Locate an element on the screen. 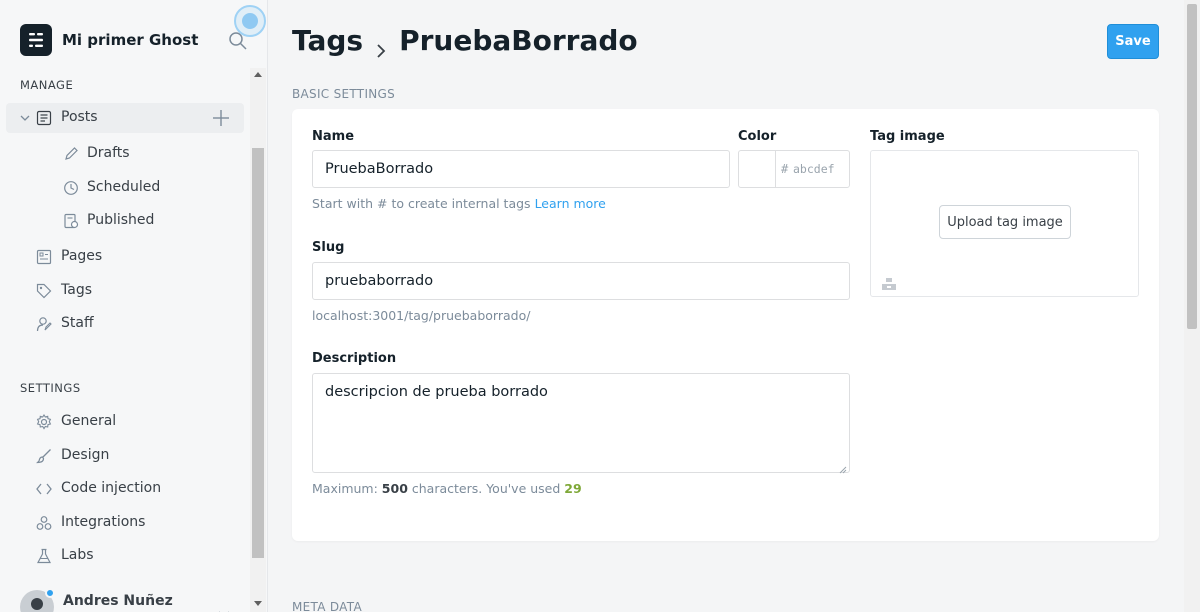 The image size is (1200, 612). tag-image-dropzone: Upload tag image is located at coordinates (1004, 223).